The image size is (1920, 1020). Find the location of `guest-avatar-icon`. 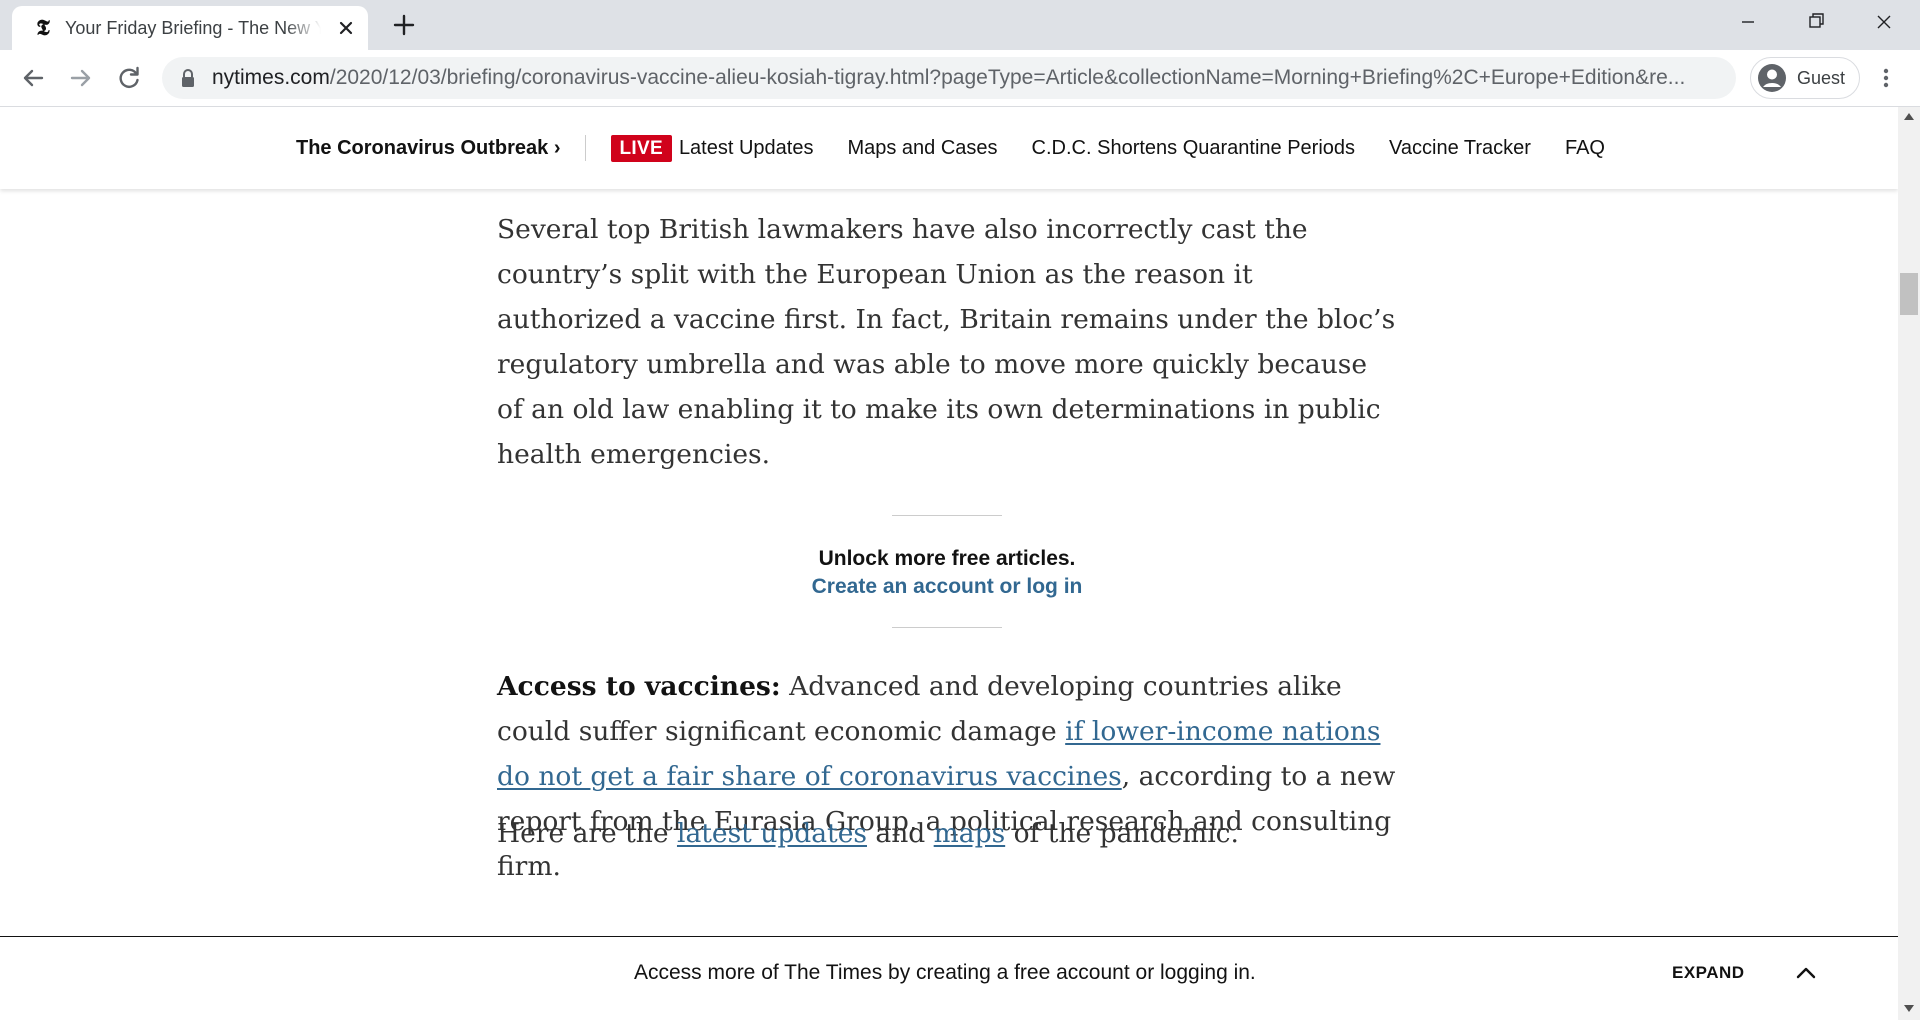

guest-avatar-icon is located at coordinates (1772, 78).